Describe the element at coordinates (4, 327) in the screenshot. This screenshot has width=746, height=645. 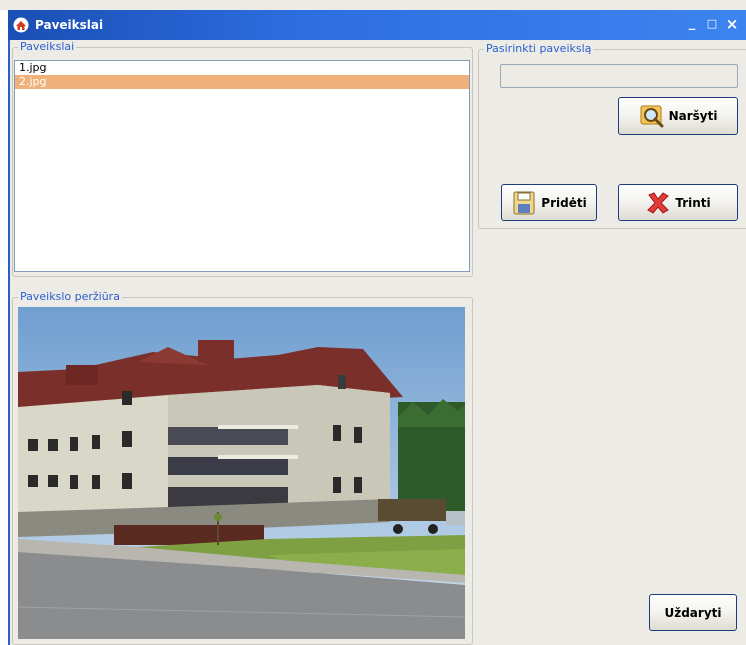
I see `desktop-strip` at that location.